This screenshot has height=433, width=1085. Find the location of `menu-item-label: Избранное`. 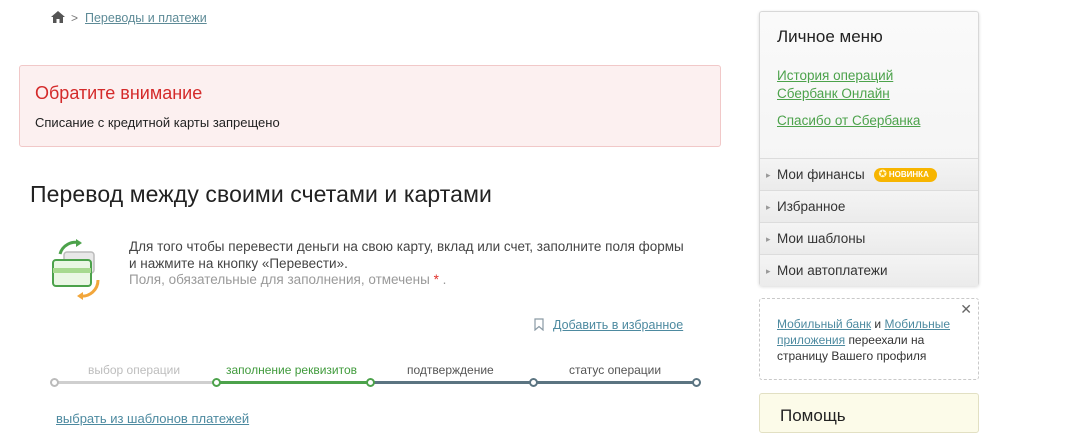

menu-item-label: Избранное is located at coordinates (811, 206).